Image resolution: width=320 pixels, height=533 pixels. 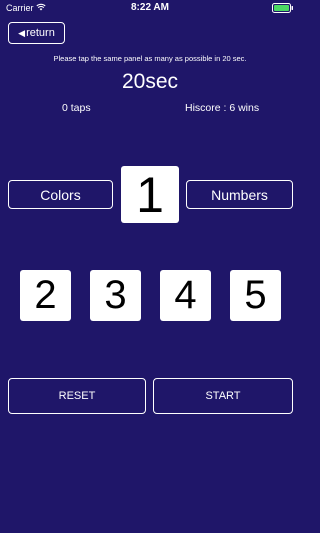 I want to click on choice-panel: 4, so click(x=185, y=295).